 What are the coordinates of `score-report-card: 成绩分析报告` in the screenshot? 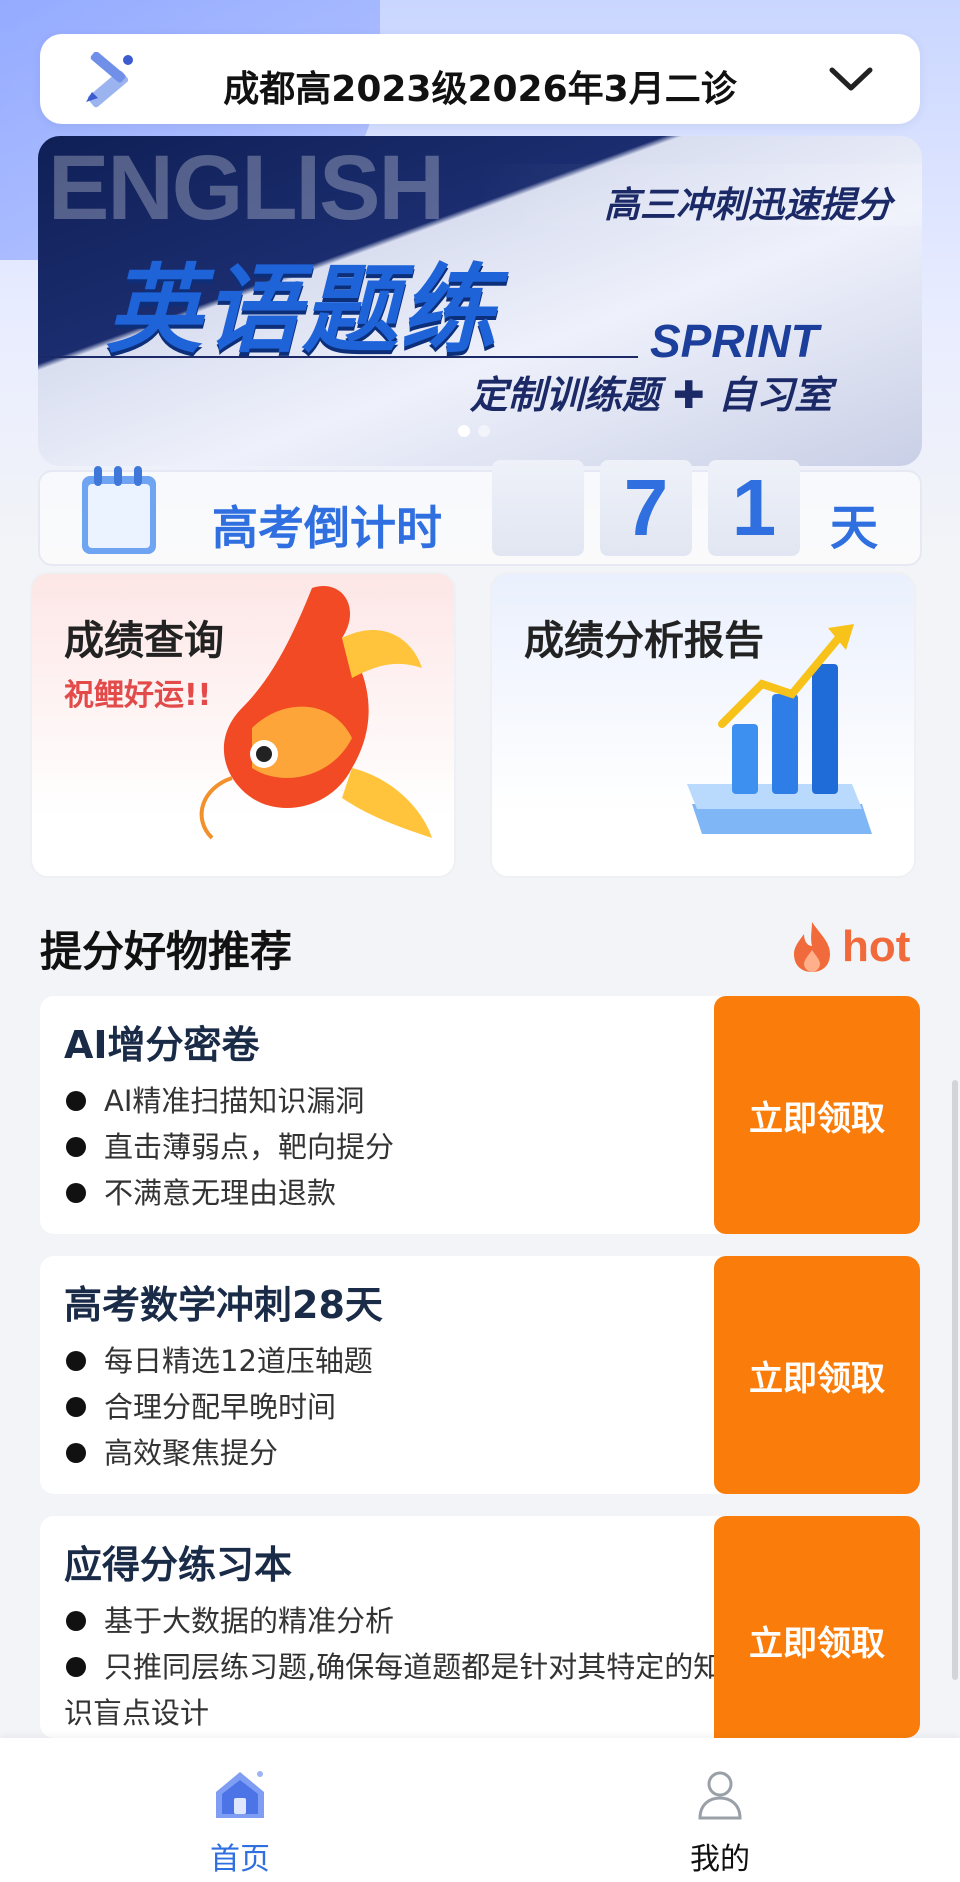 It's located at (703, 725).